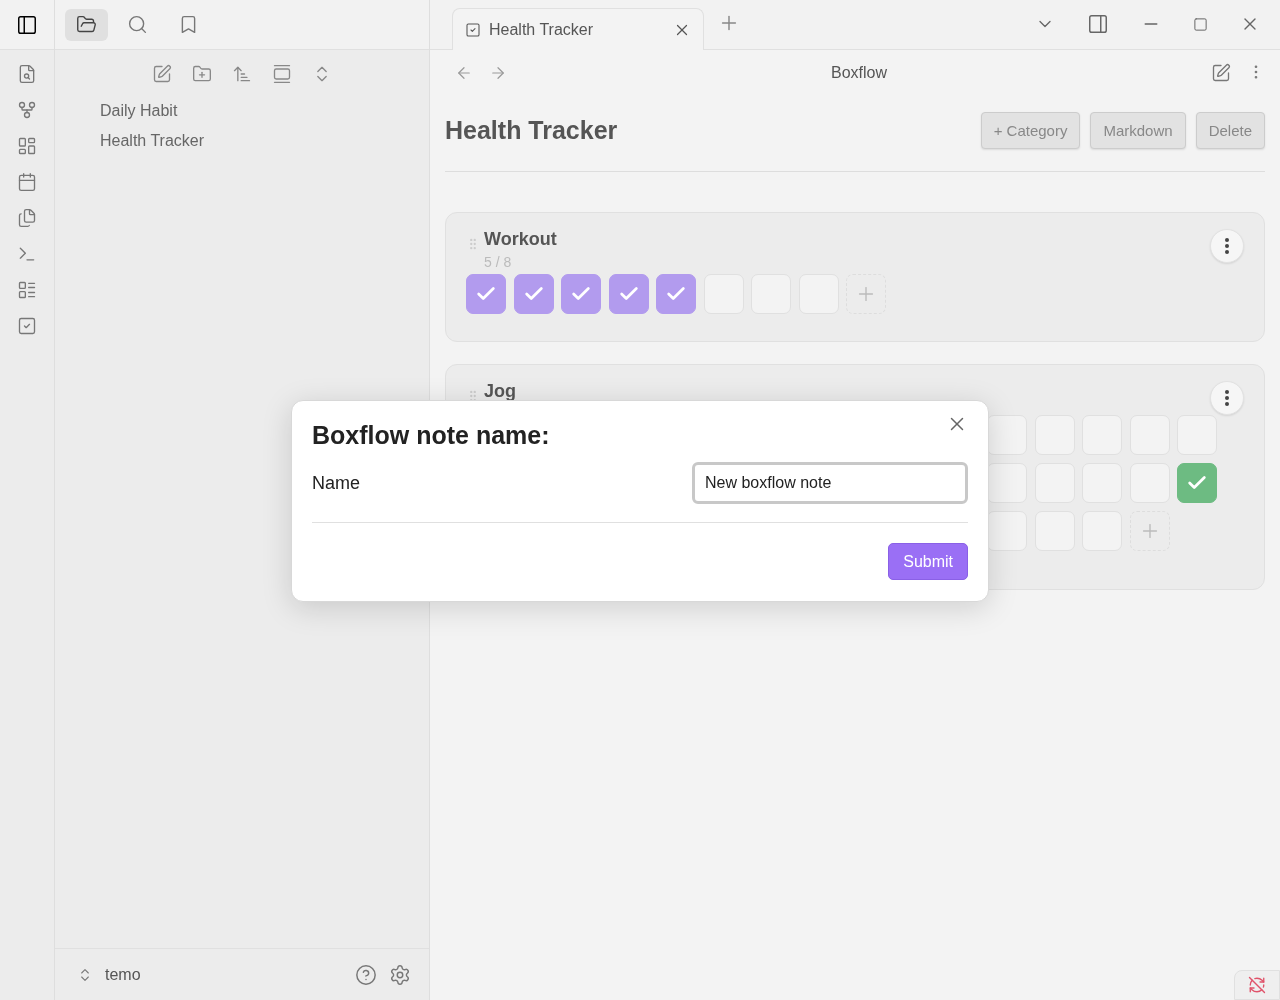 The image size is (1280, 1000). Describe the element at coordinates (27, 218) in the screenshot. I see `files-icon` at that location.